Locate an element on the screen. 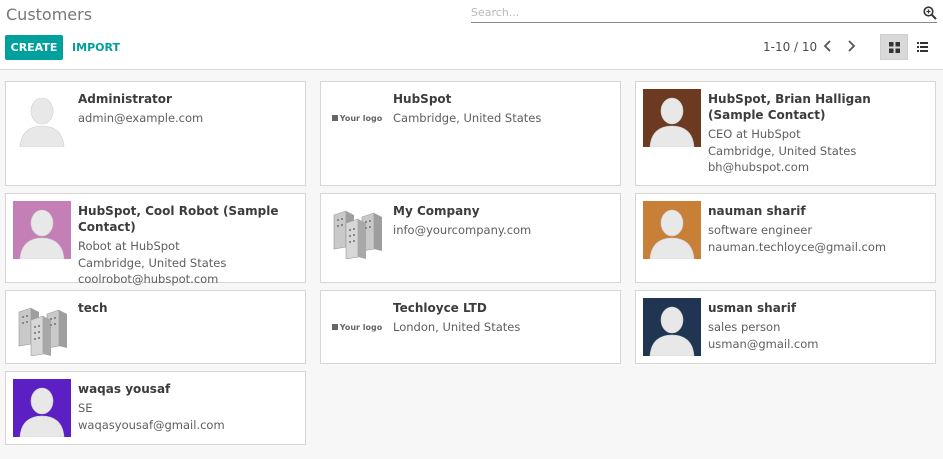 Image resolution: width=943 pixels, height=459 pixels. import-button: IMPORT is located at coordinates (96, 47).